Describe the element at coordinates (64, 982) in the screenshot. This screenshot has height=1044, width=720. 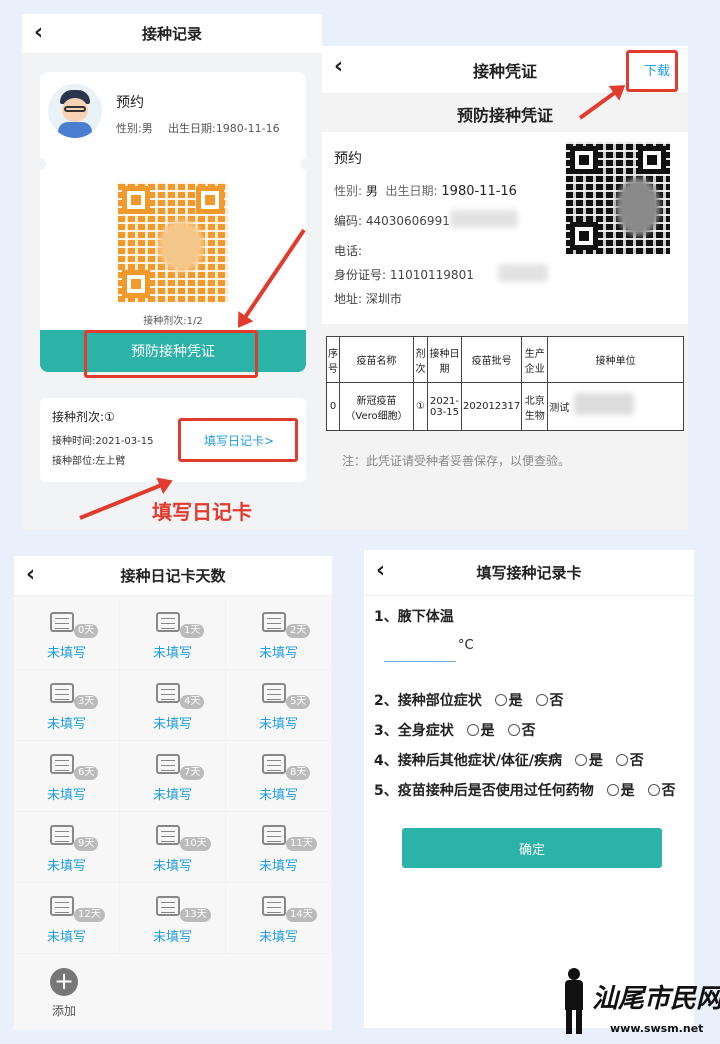
I see `plus-icon: +` at that location.